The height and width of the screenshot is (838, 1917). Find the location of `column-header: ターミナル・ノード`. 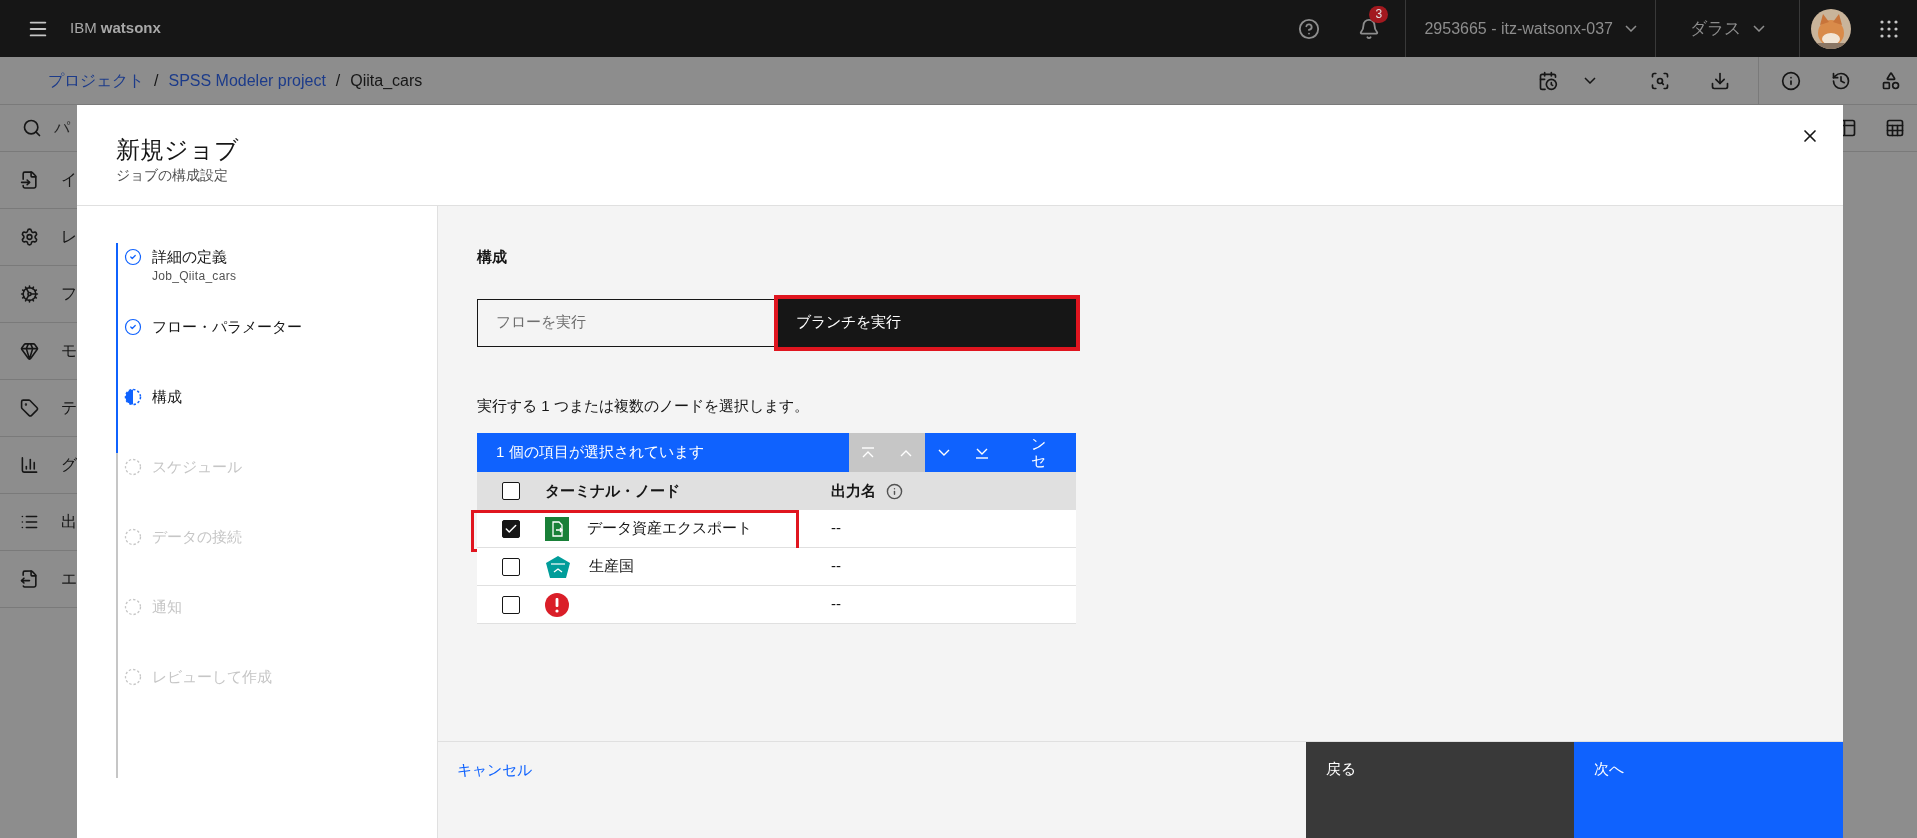

column-header: ターミナル・ノード is located at coordinates (612, 490).